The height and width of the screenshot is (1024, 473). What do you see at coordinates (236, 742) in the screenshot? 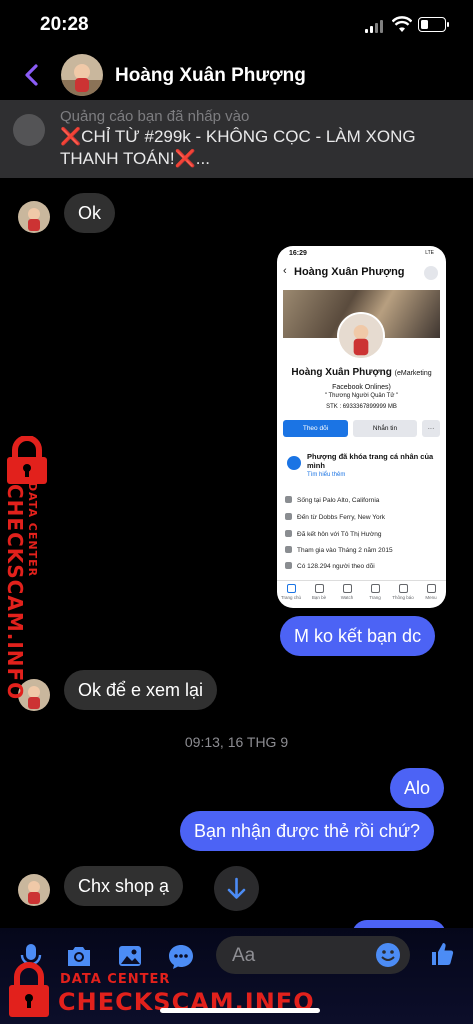
I see `message-timestamp: 09:13, 16 THG 9` at bounding box center [236, 742].